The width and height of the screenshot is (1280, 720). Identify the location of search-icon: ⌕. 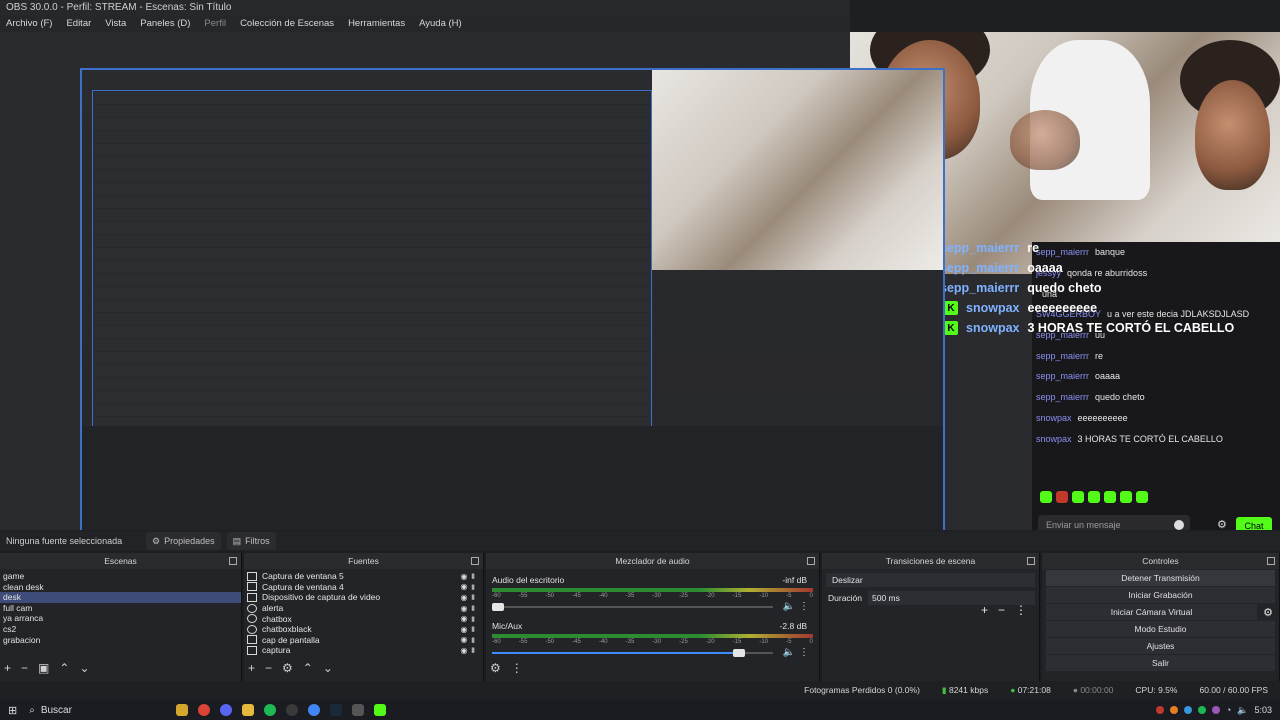
(32, 710).